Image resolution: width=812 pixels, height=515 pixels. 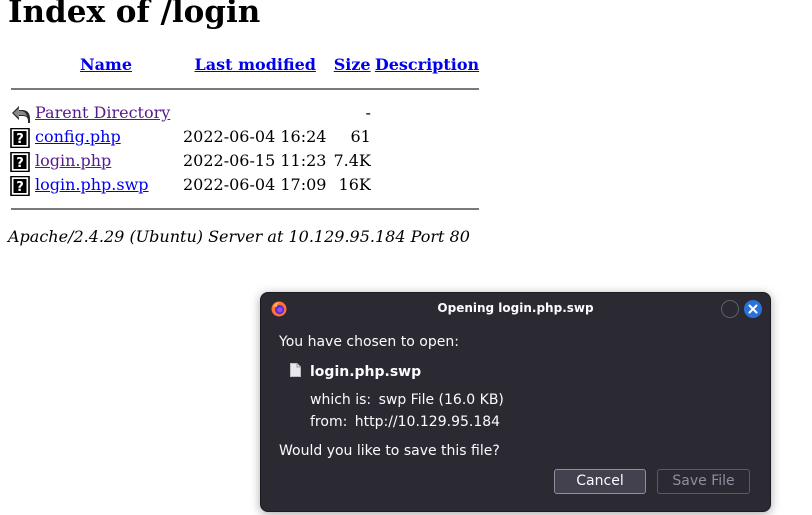 What do you see at coordinates (600, 481) in the screenshot?
I see `cancel-button: Cancel` at bounding box center [600, 481].